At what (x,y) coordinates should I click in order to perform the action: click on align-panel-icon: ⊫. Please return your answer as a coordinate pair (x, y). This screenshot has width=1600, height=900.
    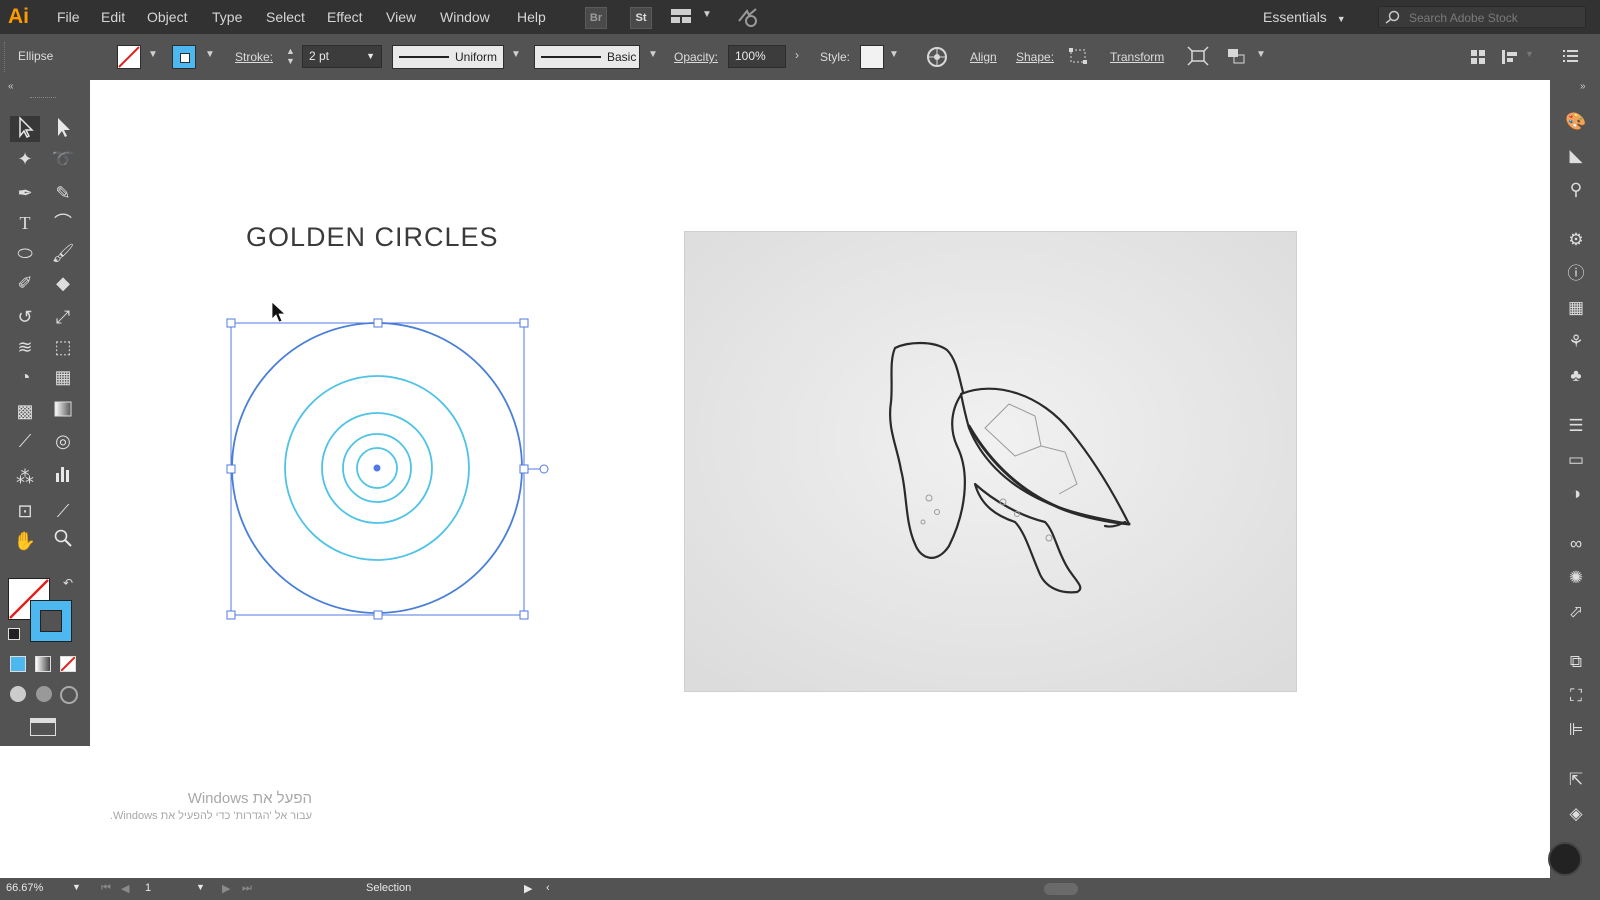
    Looking at the image, I should click on (1576, 730).